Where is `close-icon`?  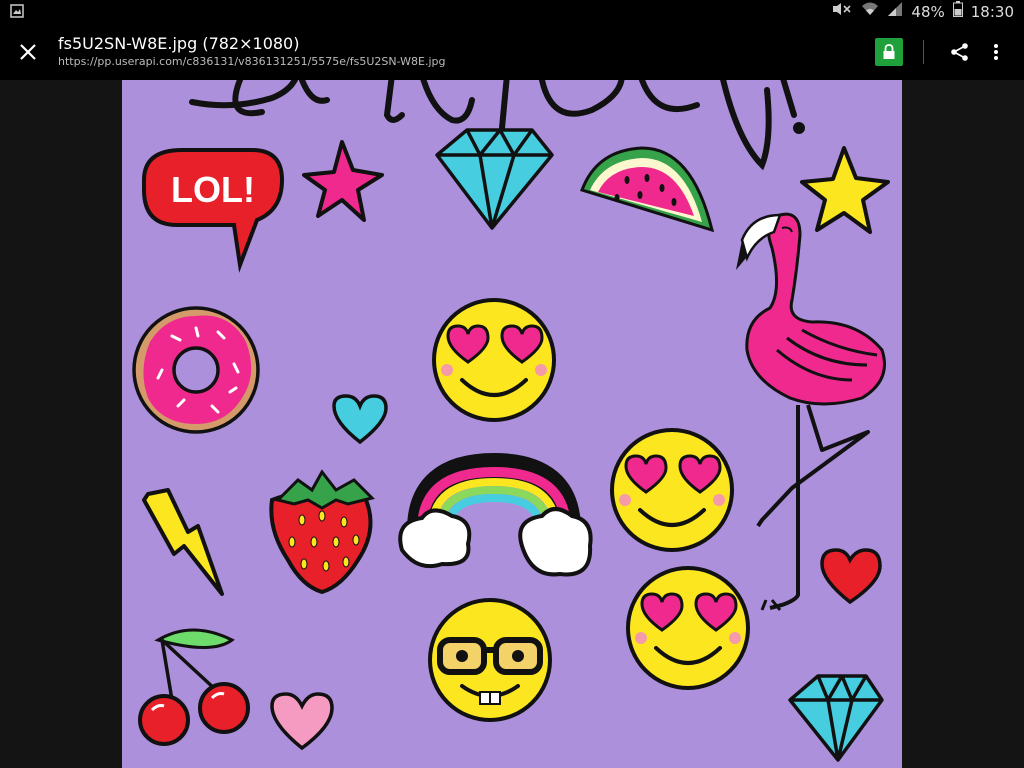 close-icon is located at coordinates (28, 52).